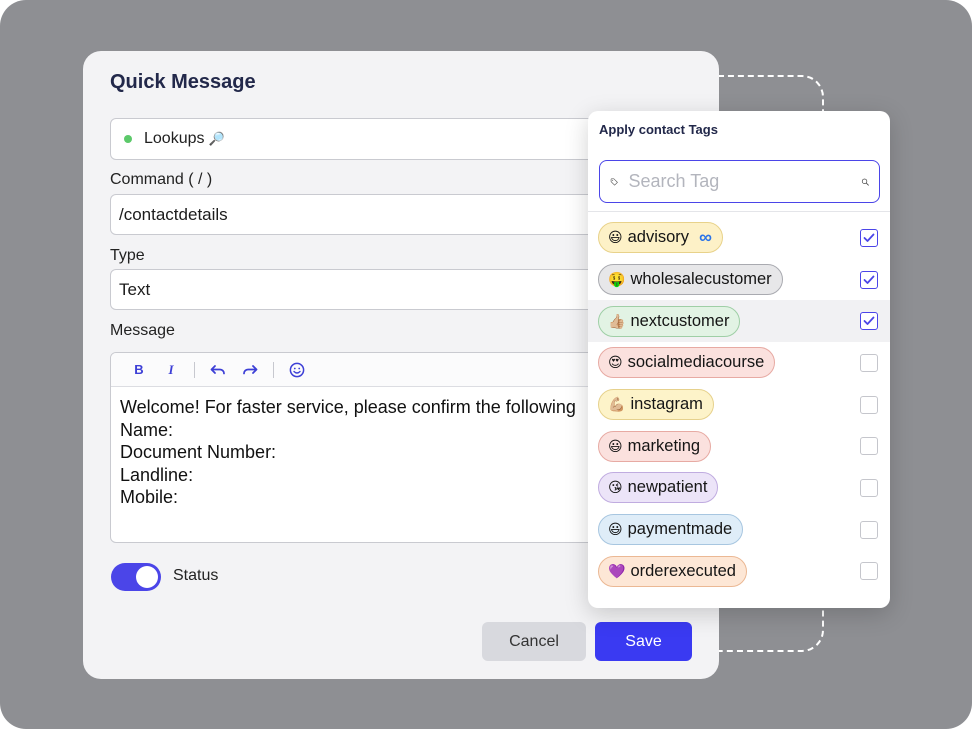  I want to click on tag-pill: 👍🏼 nextcustomer, so click(669, 321).